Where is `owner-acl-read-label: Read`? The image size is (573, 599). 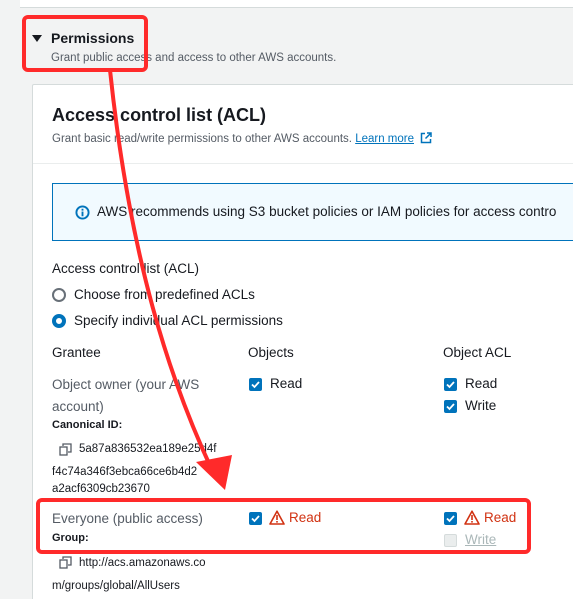 owner-acl-read-label: Read is located at coordinates (481, 383).